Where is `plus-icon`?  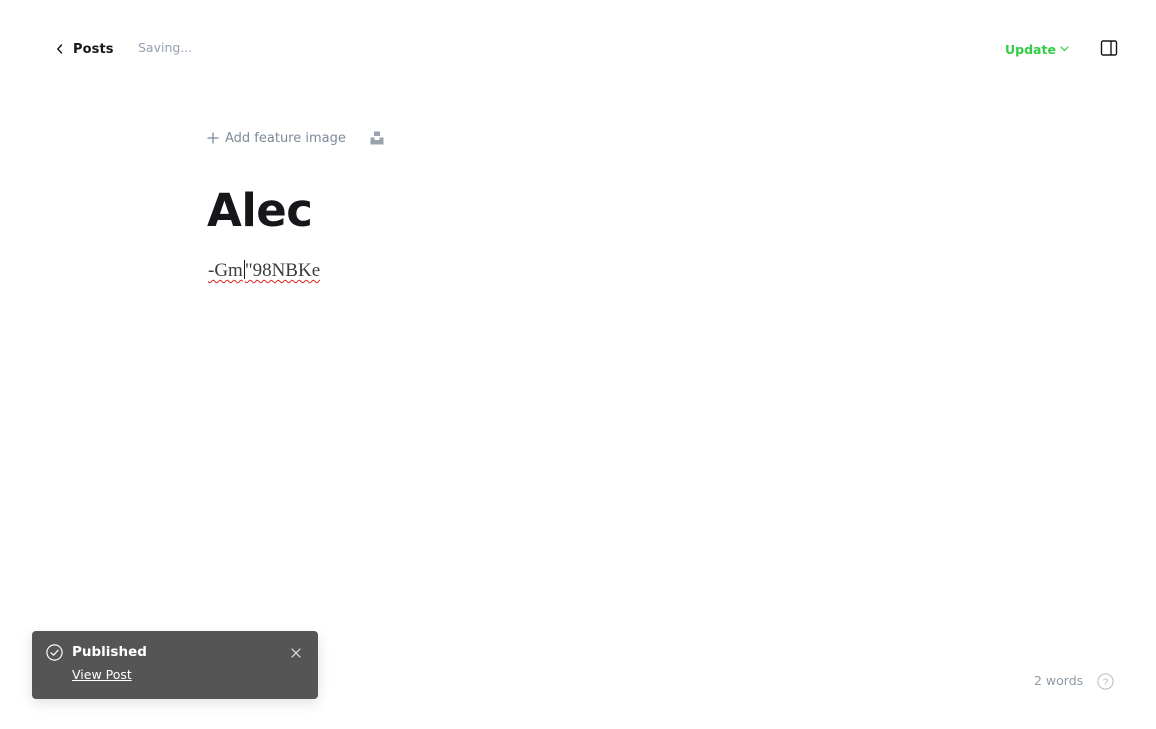
plus-icon is located at coordinates (213, 138).